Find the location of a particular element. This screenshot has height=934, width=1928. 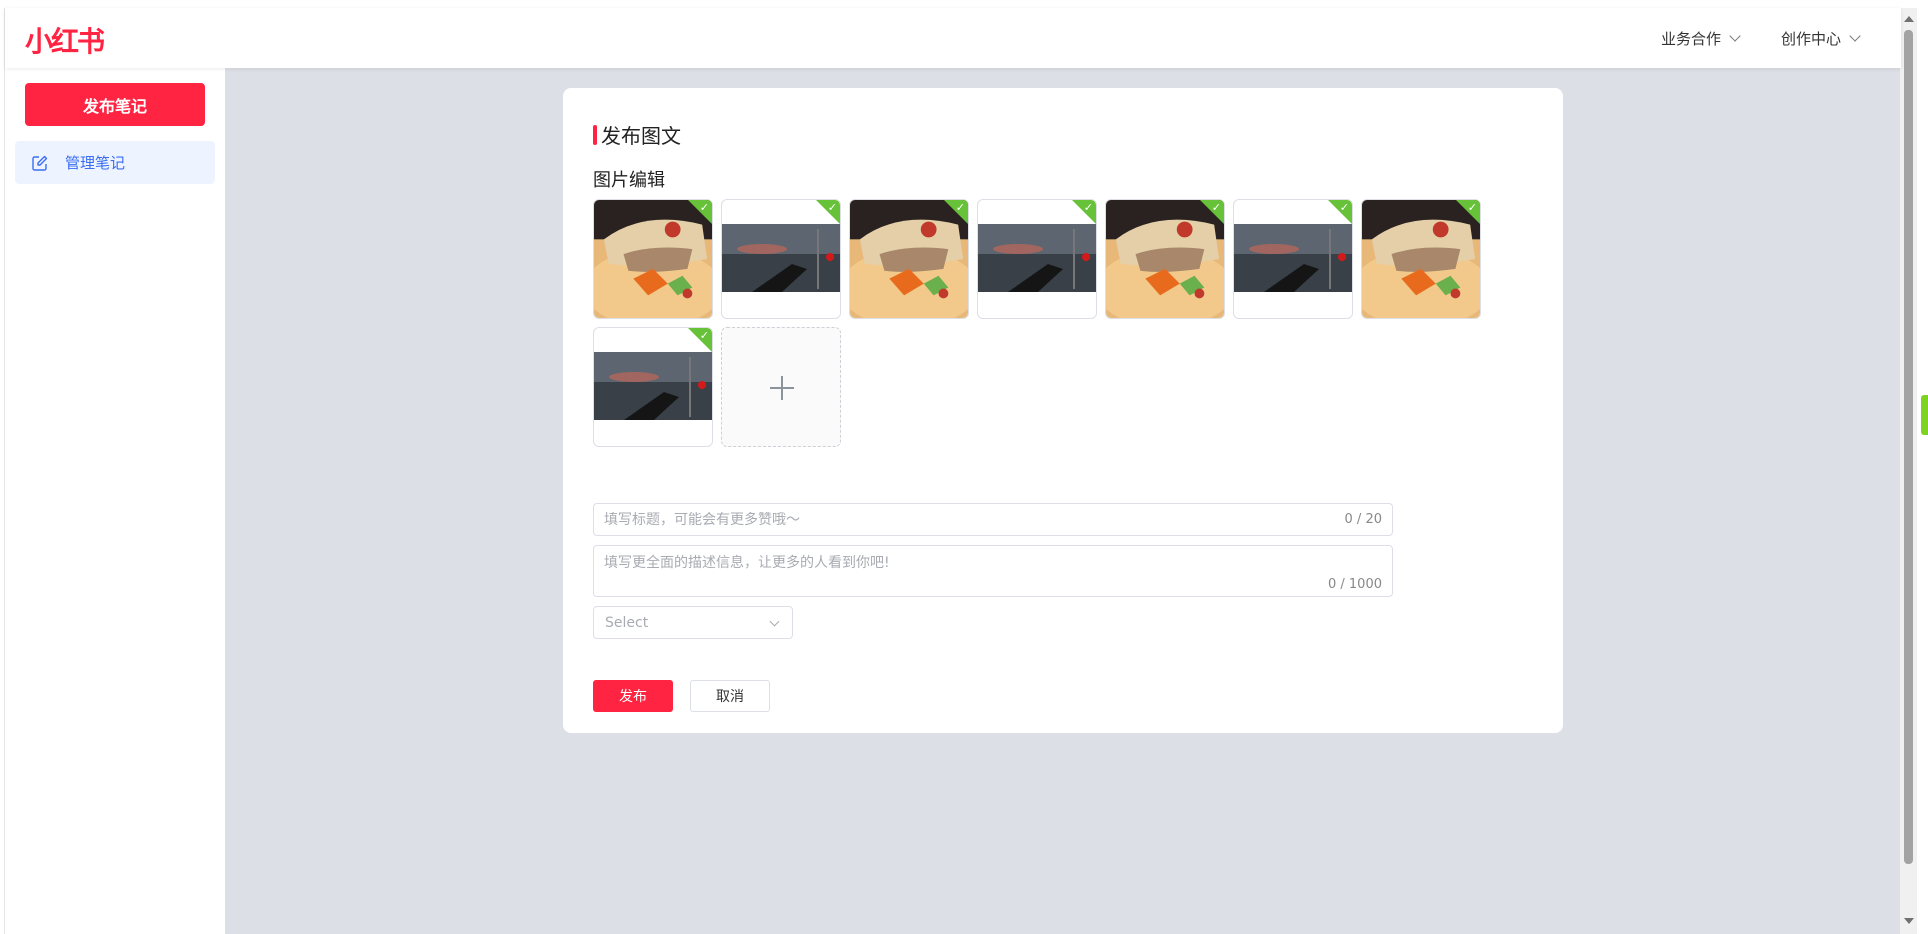

description-field-wrapper: 0 / 1000 is located at coordinates (993, 571).